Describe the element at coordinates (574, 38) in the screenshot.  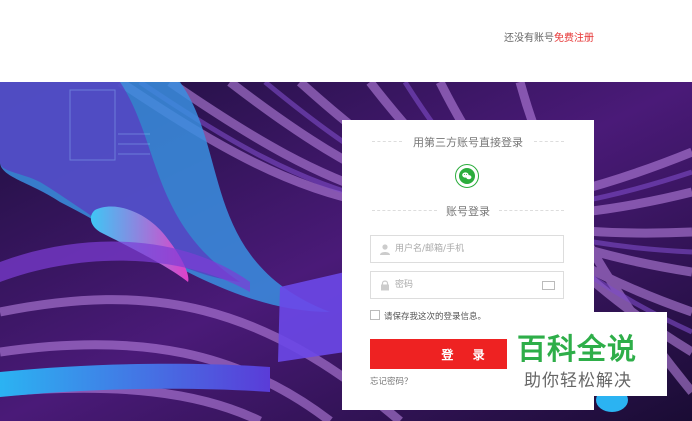
I see `register-link: 免费注册` at that location.